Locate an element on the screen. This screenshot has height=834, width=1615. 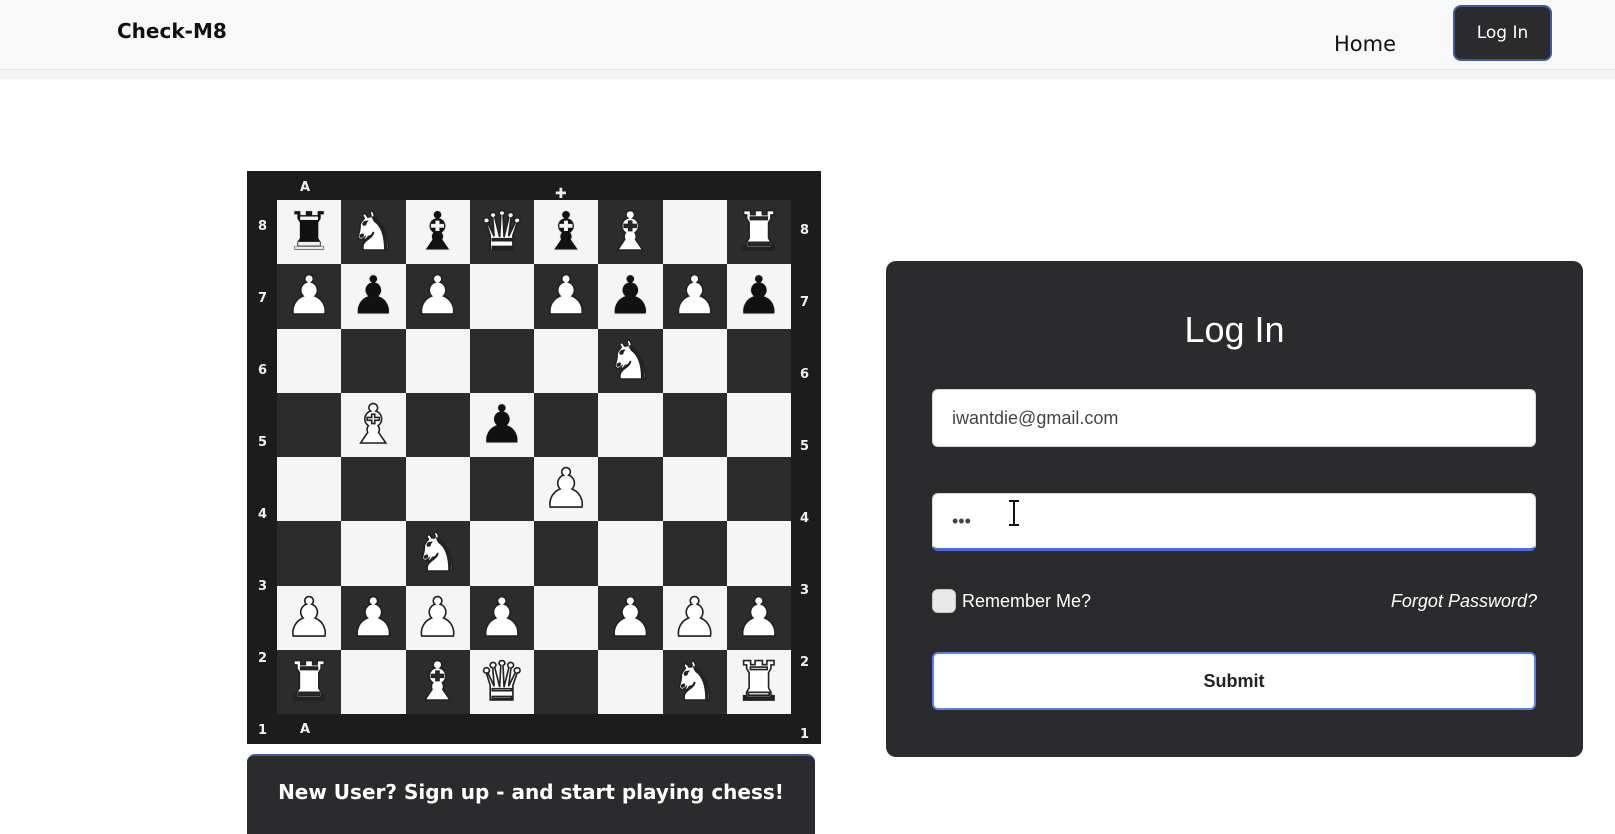
nav-login-button: Log In is located at coordinates (1502, 33).